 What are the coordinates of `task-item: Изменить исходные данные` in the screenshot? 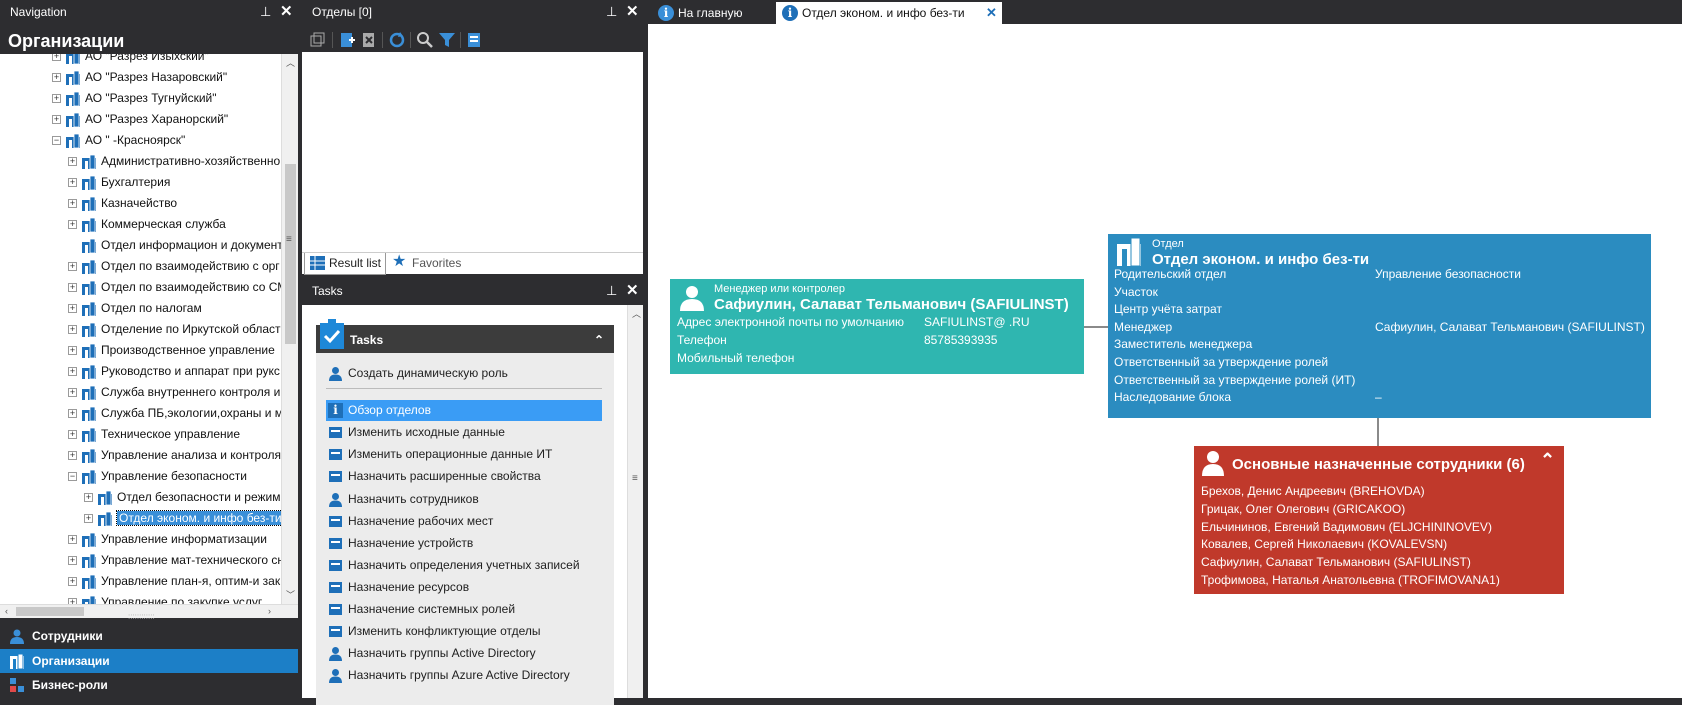 It's located at (464, 432).